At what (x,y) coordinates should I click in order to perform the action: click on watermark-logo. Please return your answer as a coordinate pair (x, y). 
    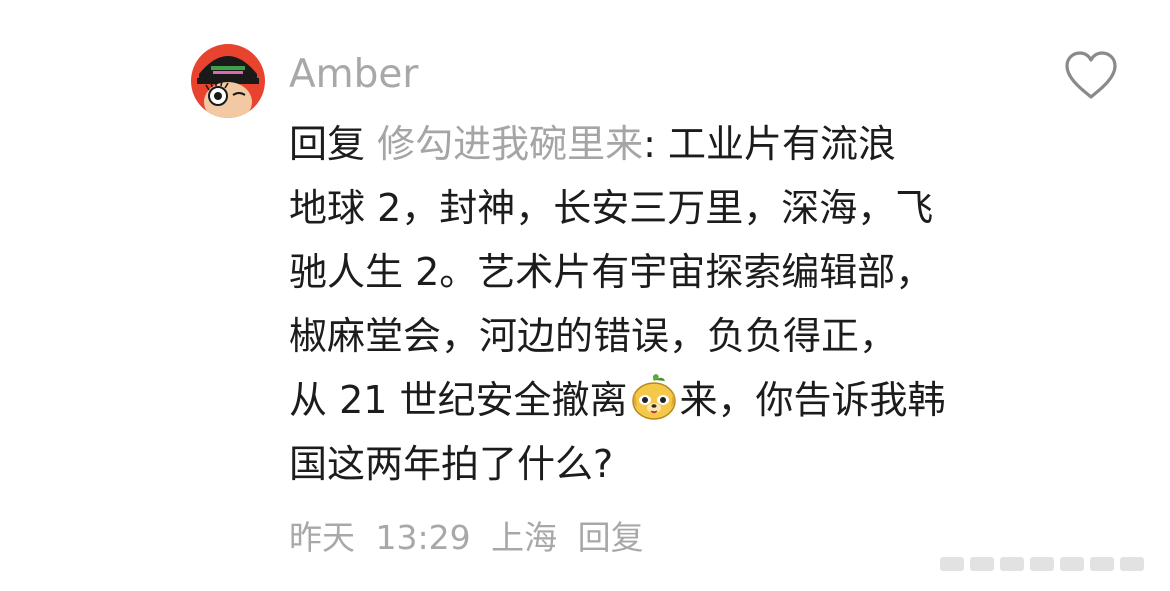
    Looking at the image, I should click on (1042, 564).